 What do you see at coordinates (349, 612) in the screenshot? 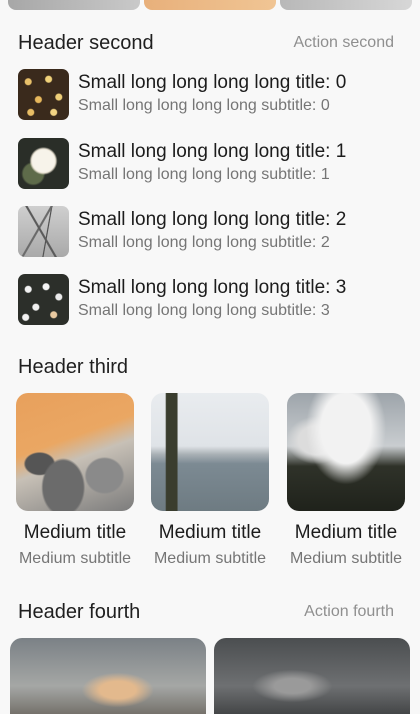
I see `section-action-button: Action fourth` at bounding box center [349, 612].